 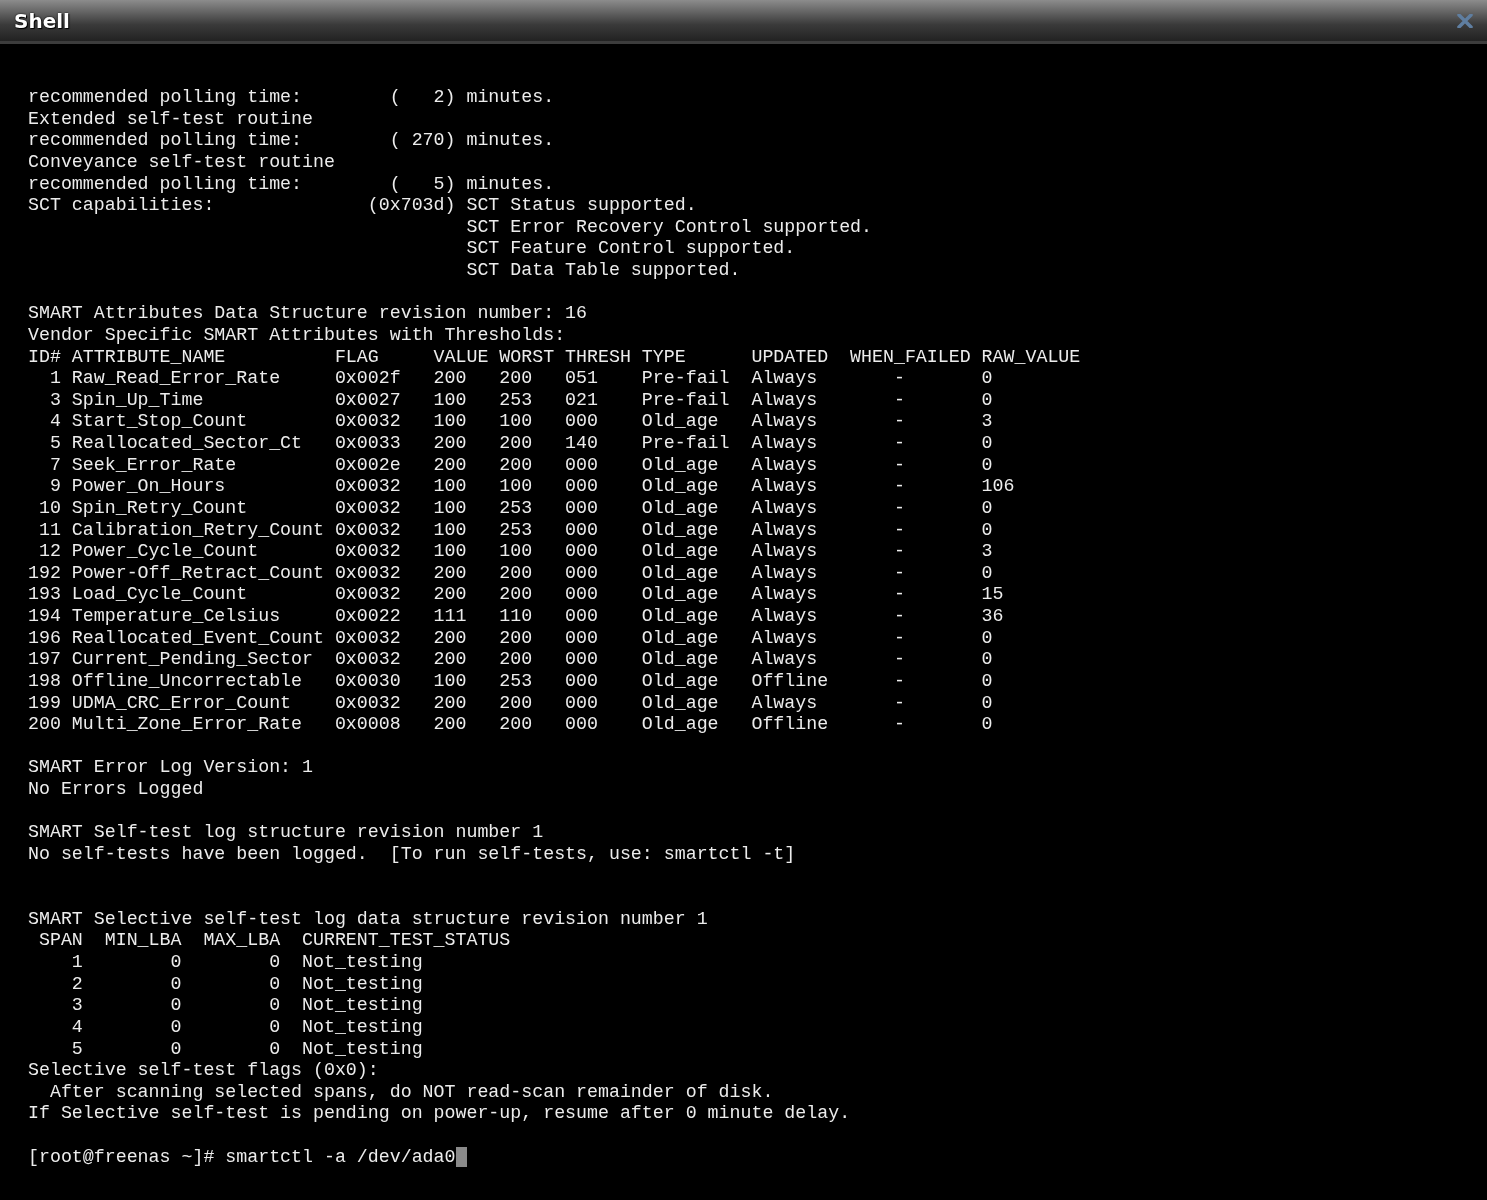 I want to click on terminal-line: 9 Power_On_Hours 0x0032 100 100 000 Old_age Always - 106, so click(x=531, y=487).